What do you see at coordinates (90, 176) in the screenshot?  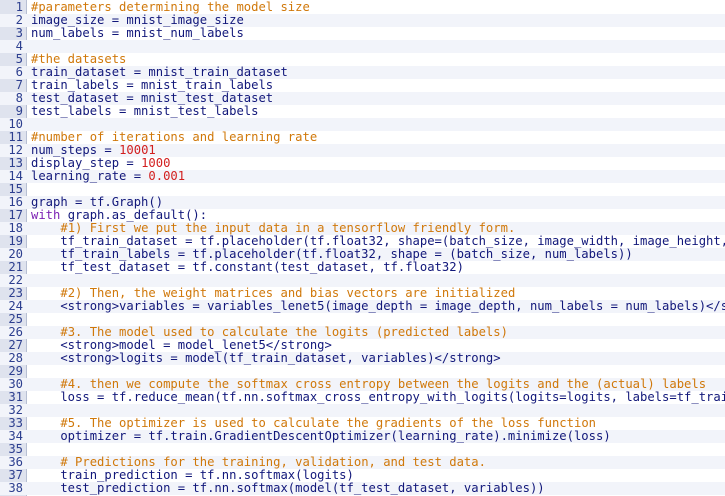 I see `code-token: learning_rate =` at bounding box center [90, 176].